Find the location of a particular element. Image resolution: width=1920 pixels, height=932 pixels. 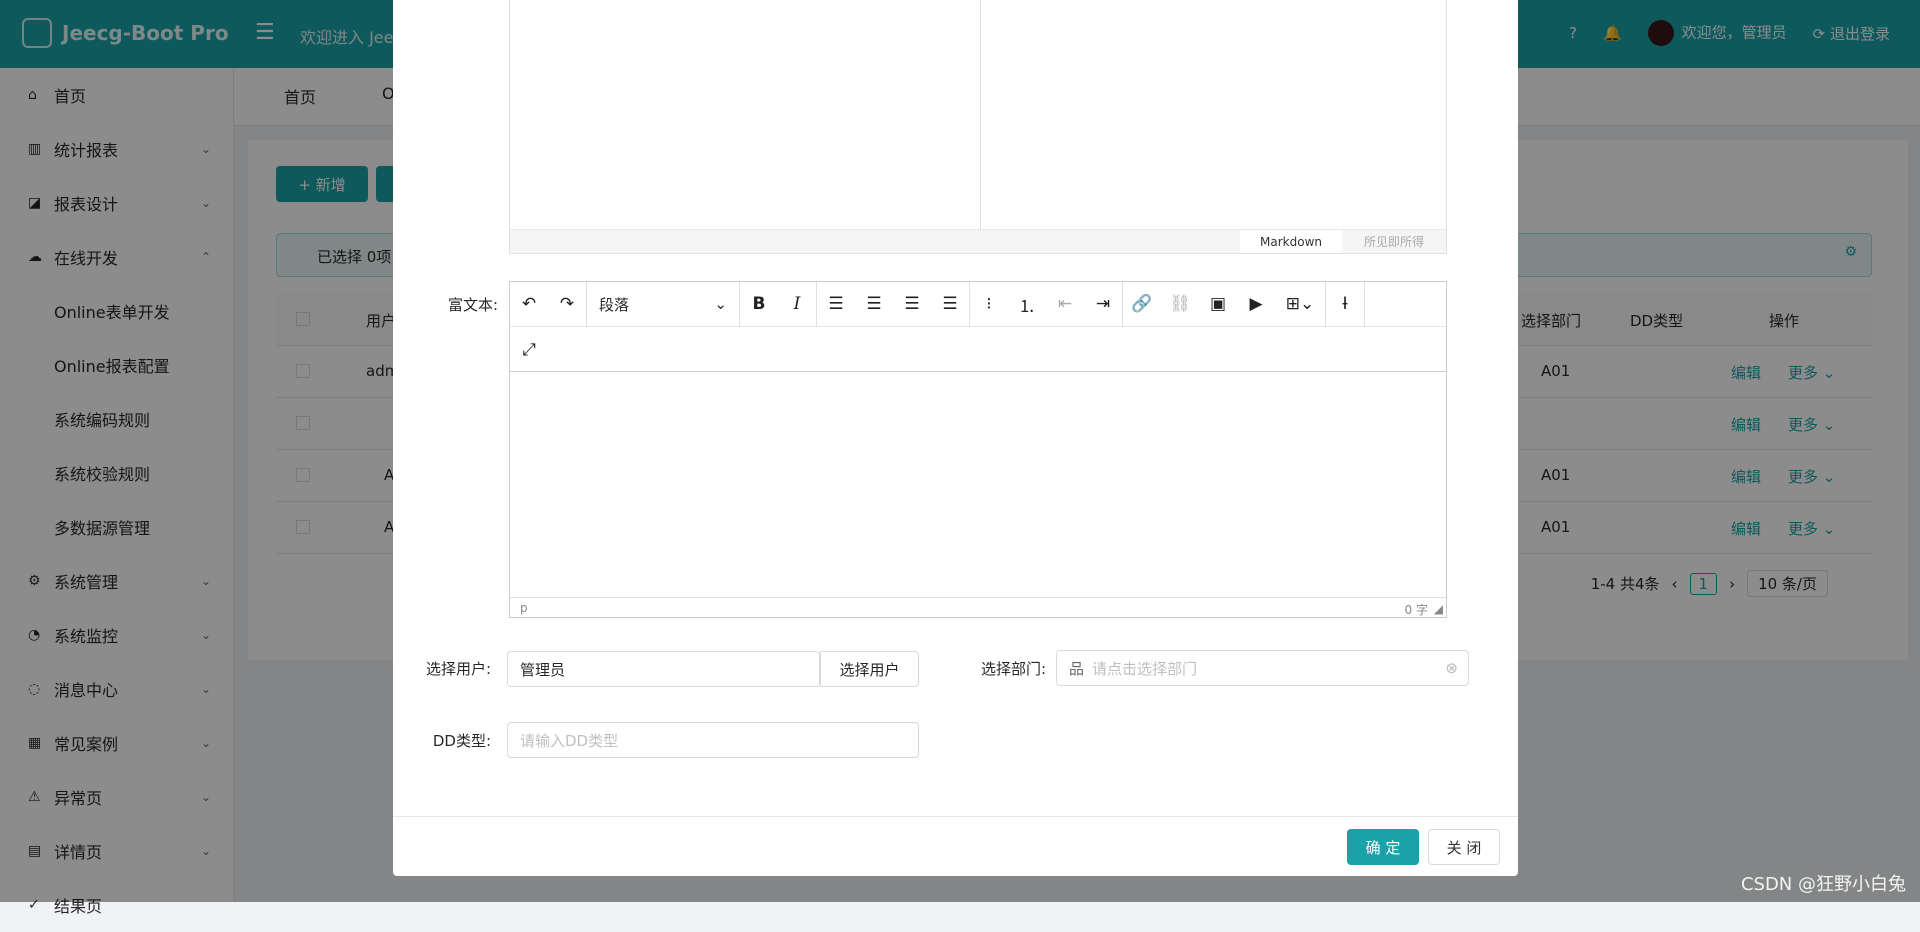

element-path: p is located at coordinates (524, 608).